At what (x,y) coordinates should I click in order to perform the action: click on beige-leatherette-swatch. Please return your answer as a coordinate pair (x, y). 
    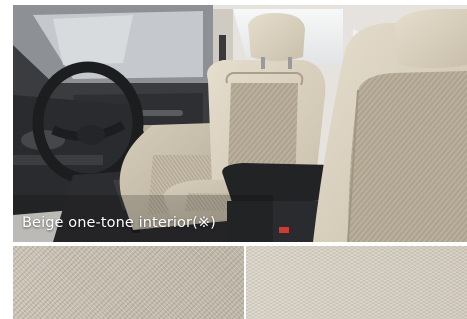
    Looking at the image, I should click on (128, 282).